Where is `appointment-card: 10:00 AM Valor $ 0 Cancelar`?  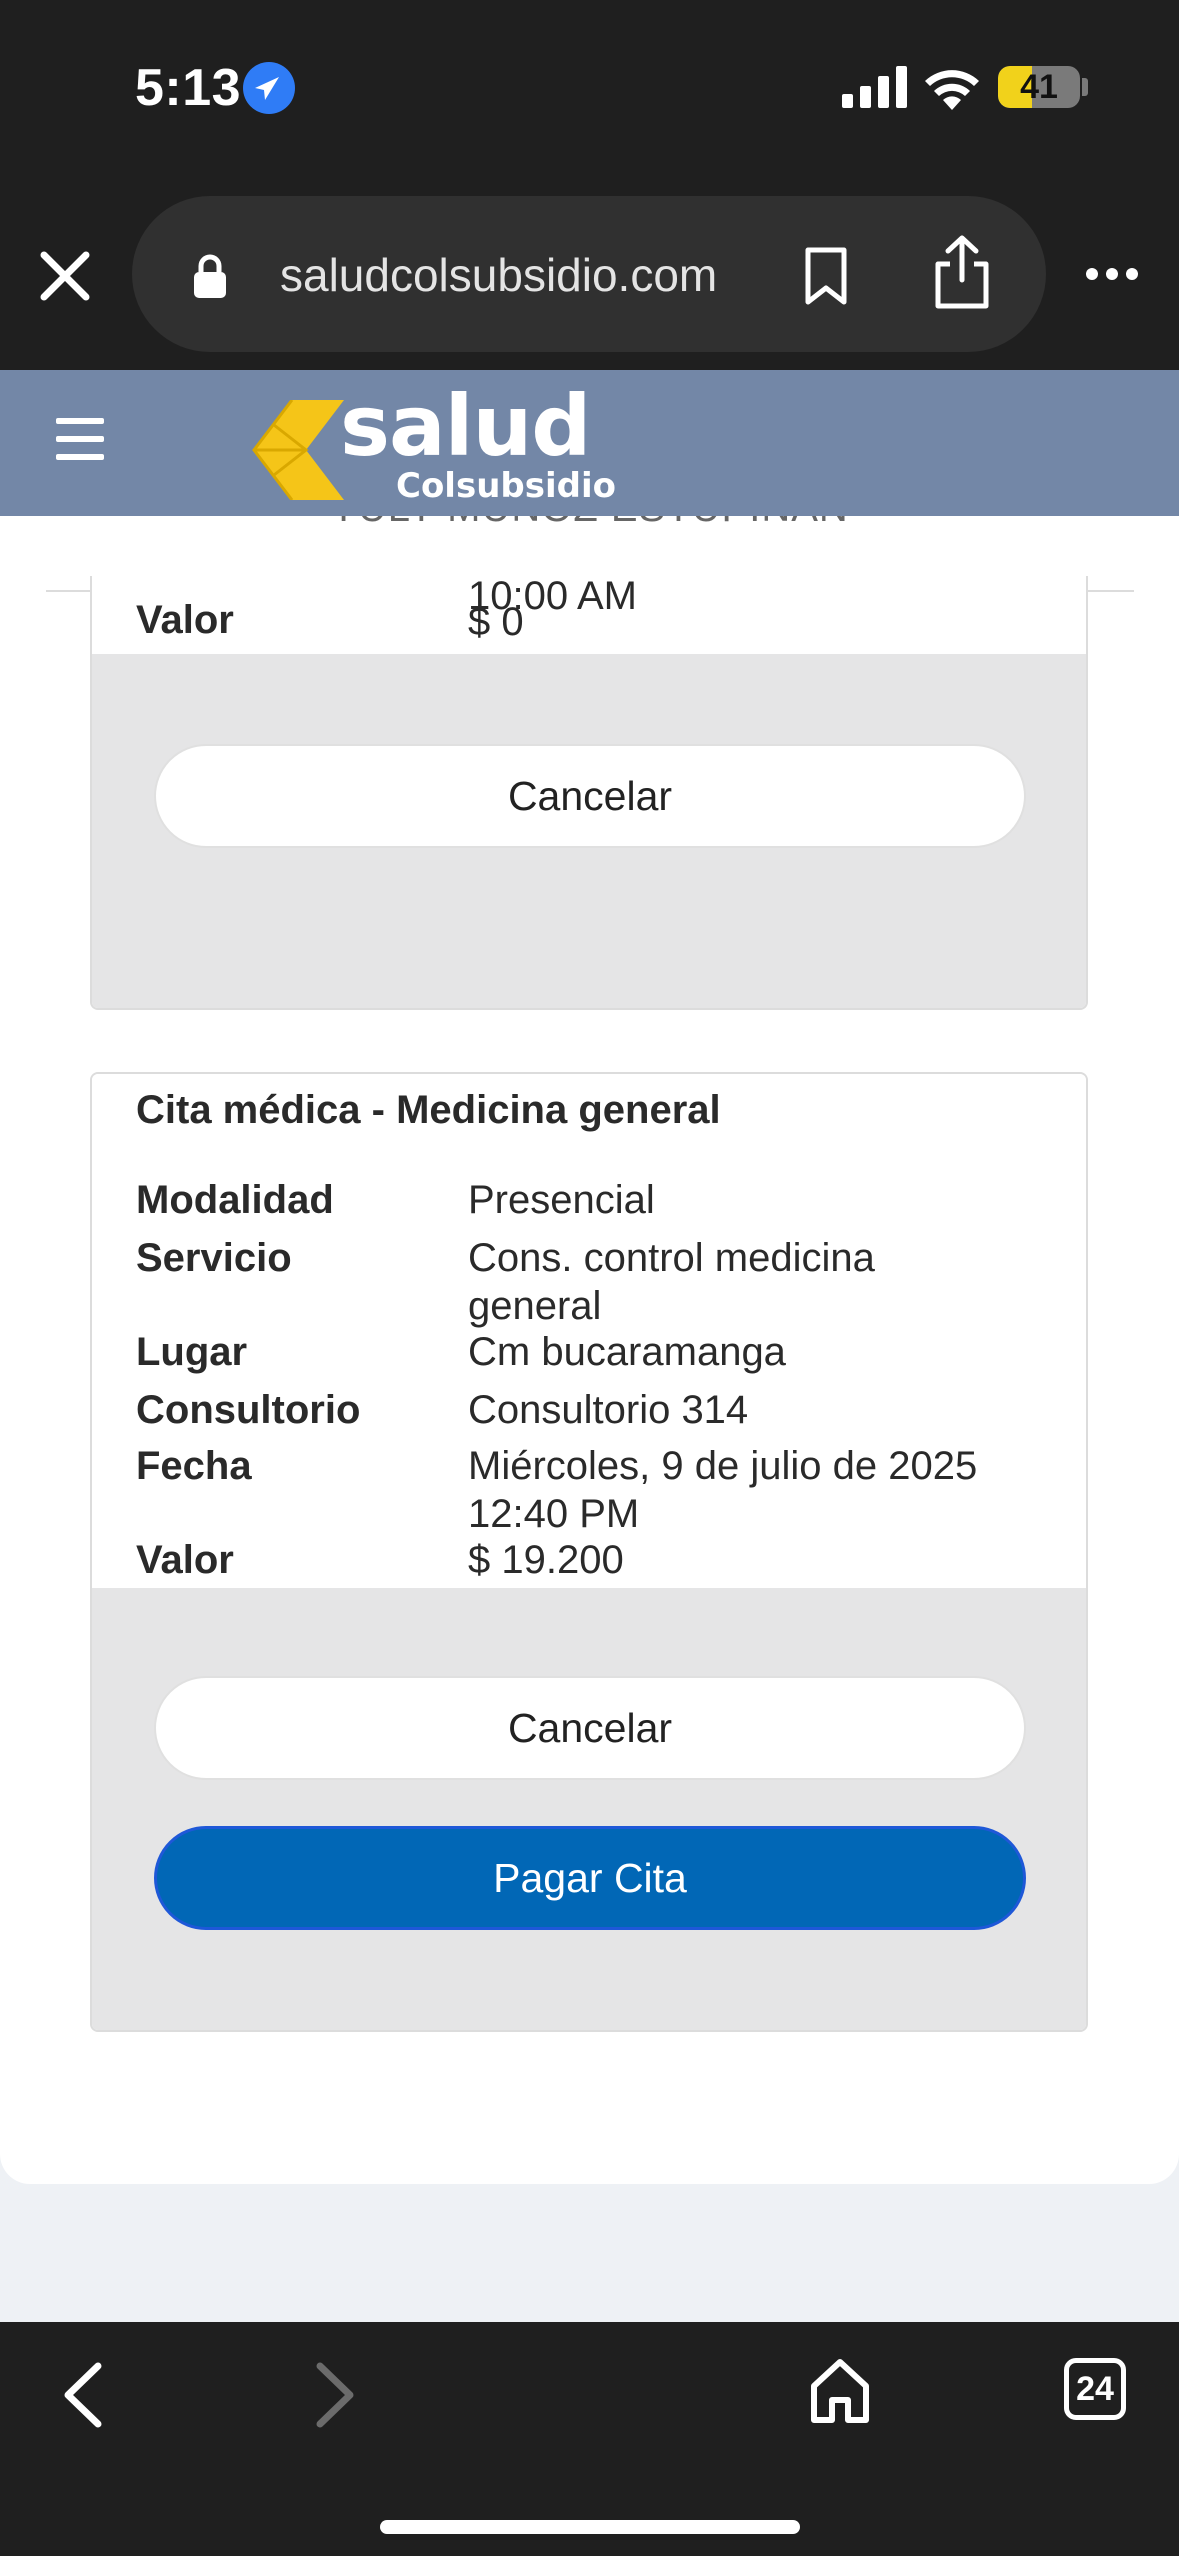 appointment-card: 10:00 AM Valor $ 0 Cancelar is located at coordinates (589, 793).